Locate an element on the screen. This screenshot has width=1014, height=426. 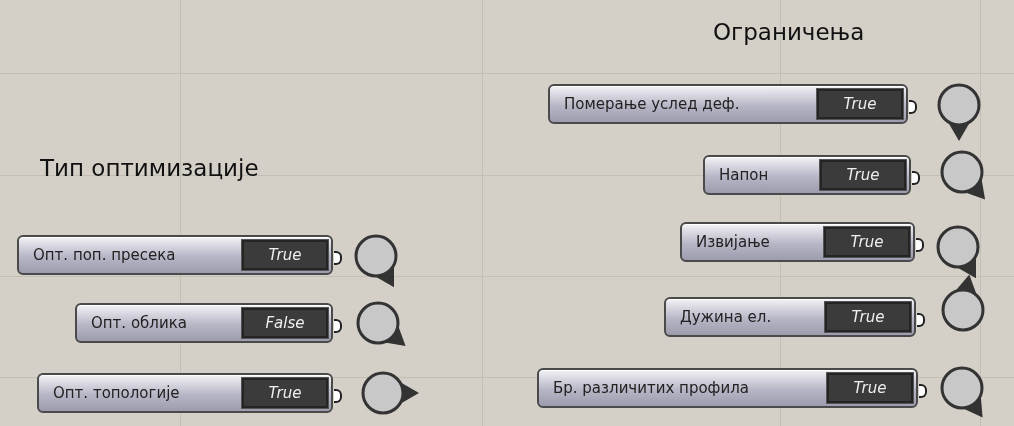
toggle-node: Бр. различитих профила True is located at coordinates (727, 388).